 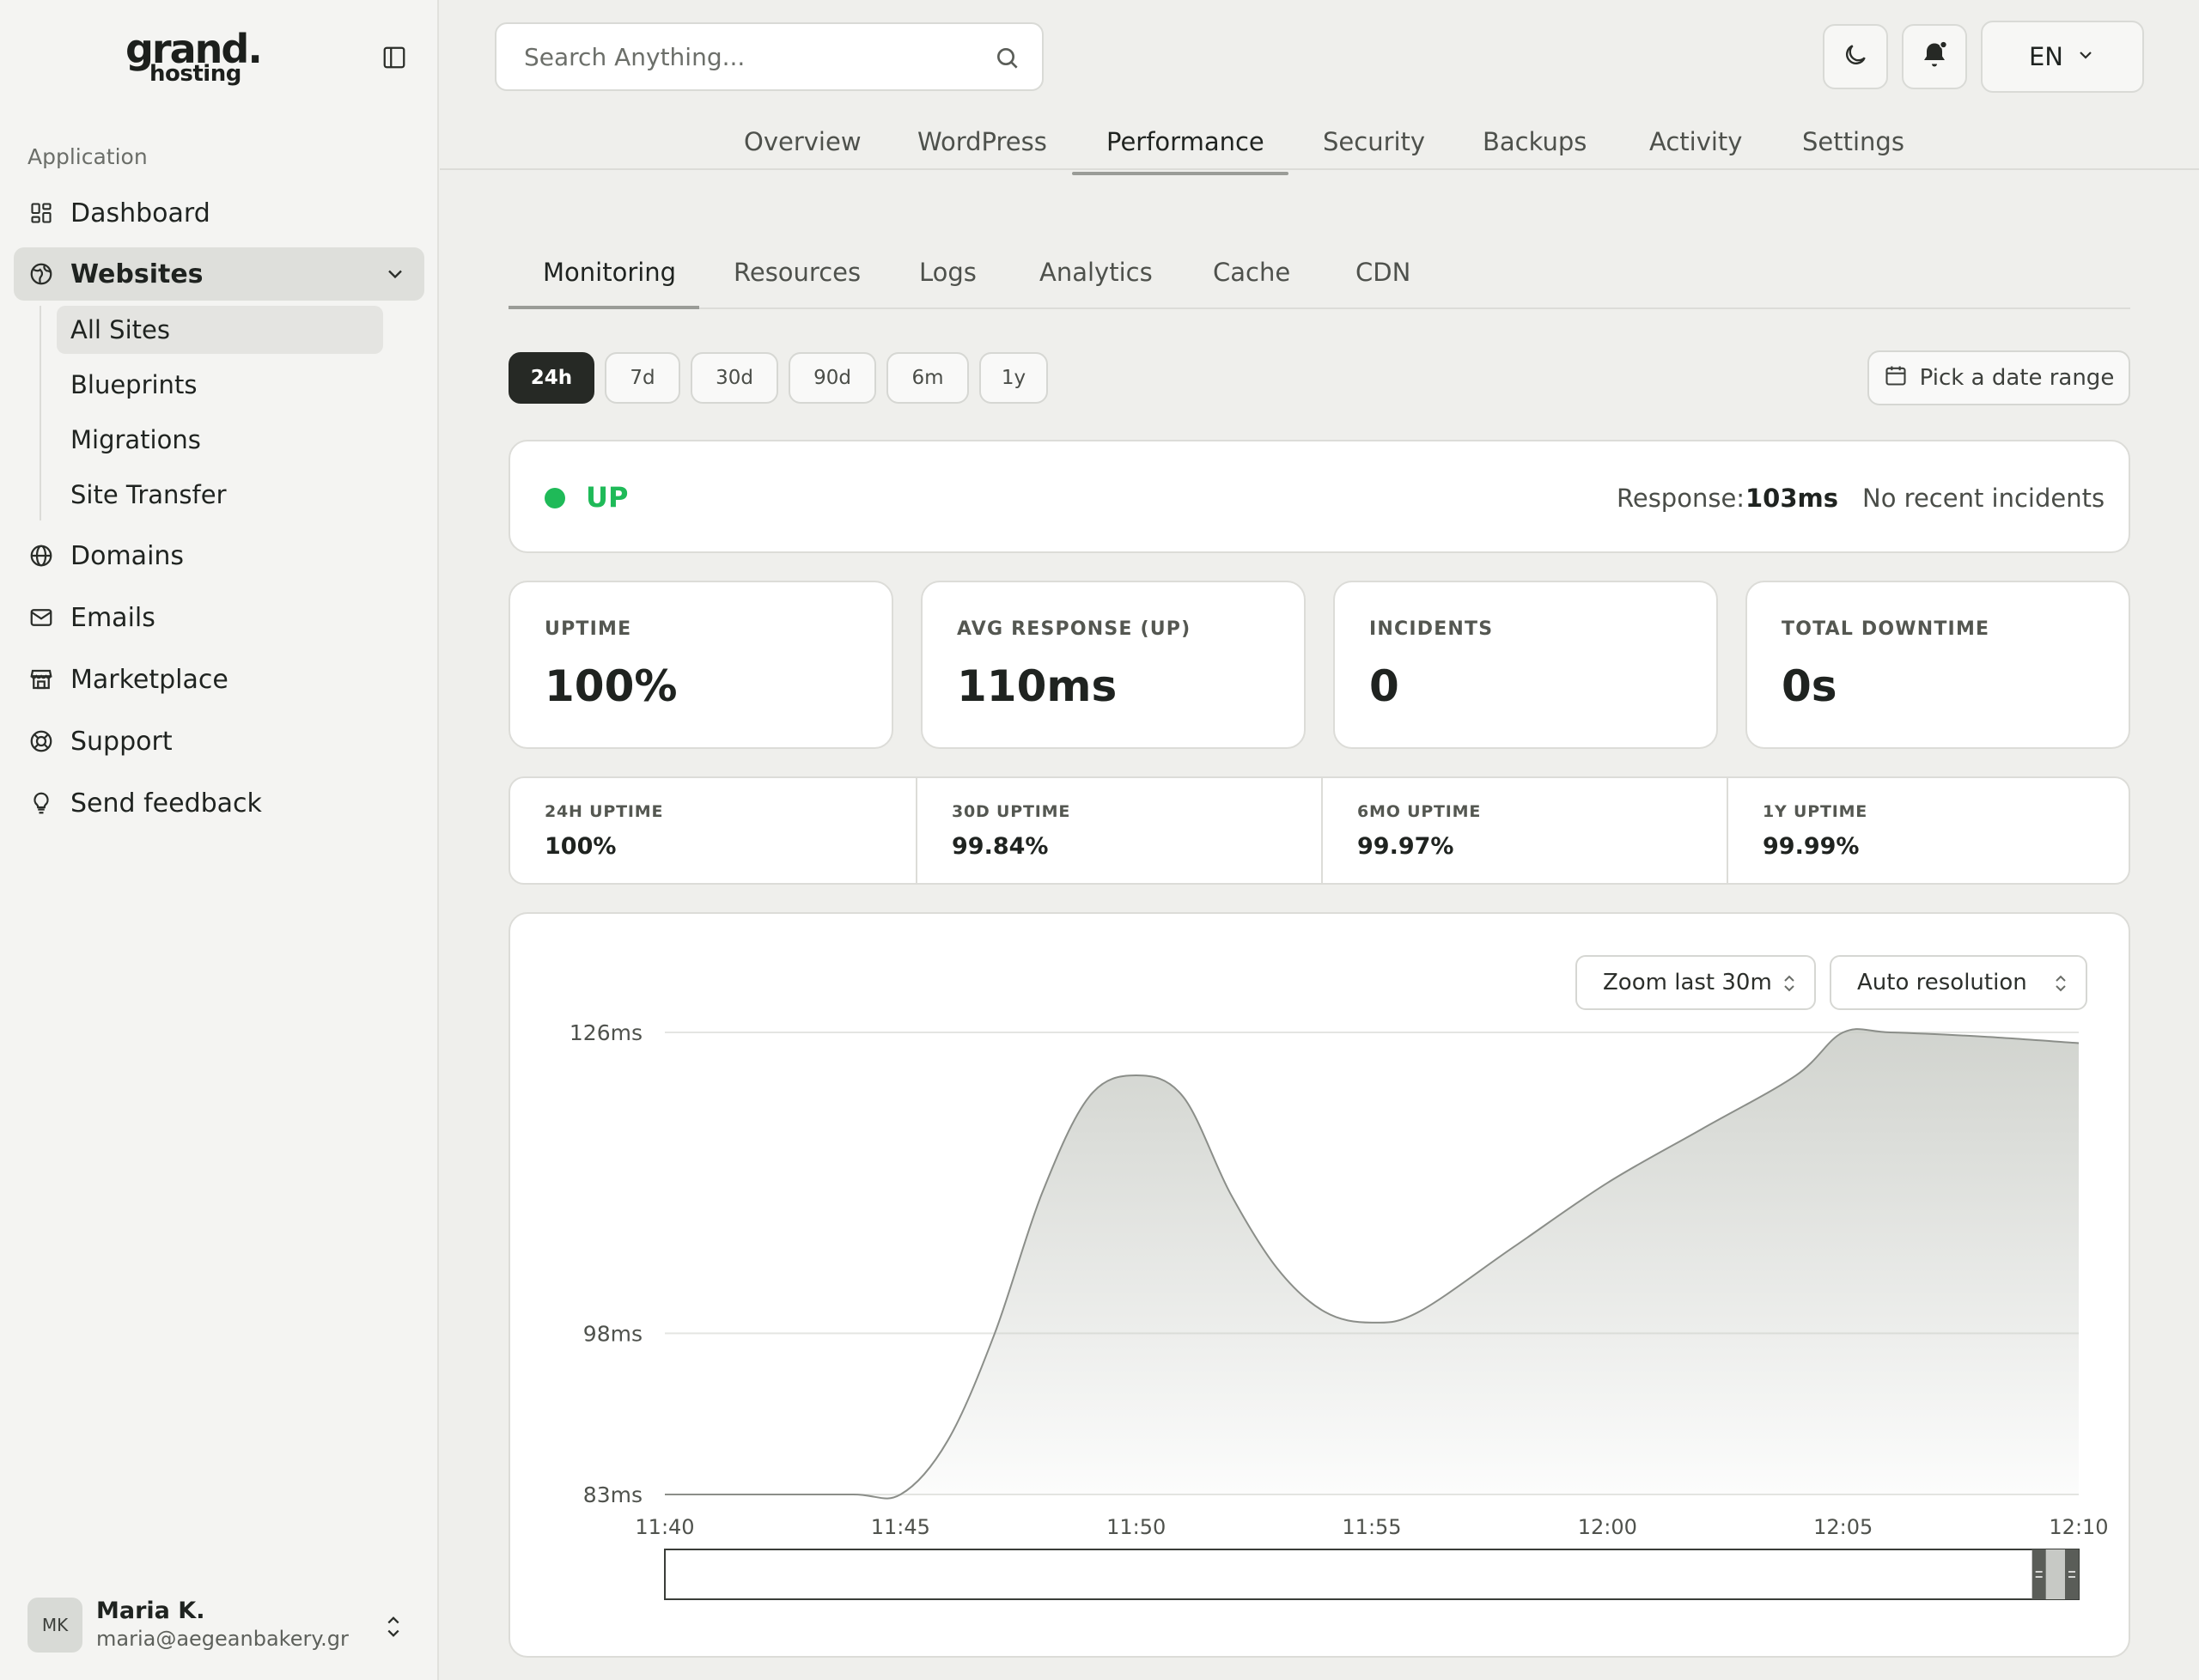 What do you see at coordinates (1372, 1575) in the screenshot?
I see `range-brush-track` at bounding box center [1372, 1575].